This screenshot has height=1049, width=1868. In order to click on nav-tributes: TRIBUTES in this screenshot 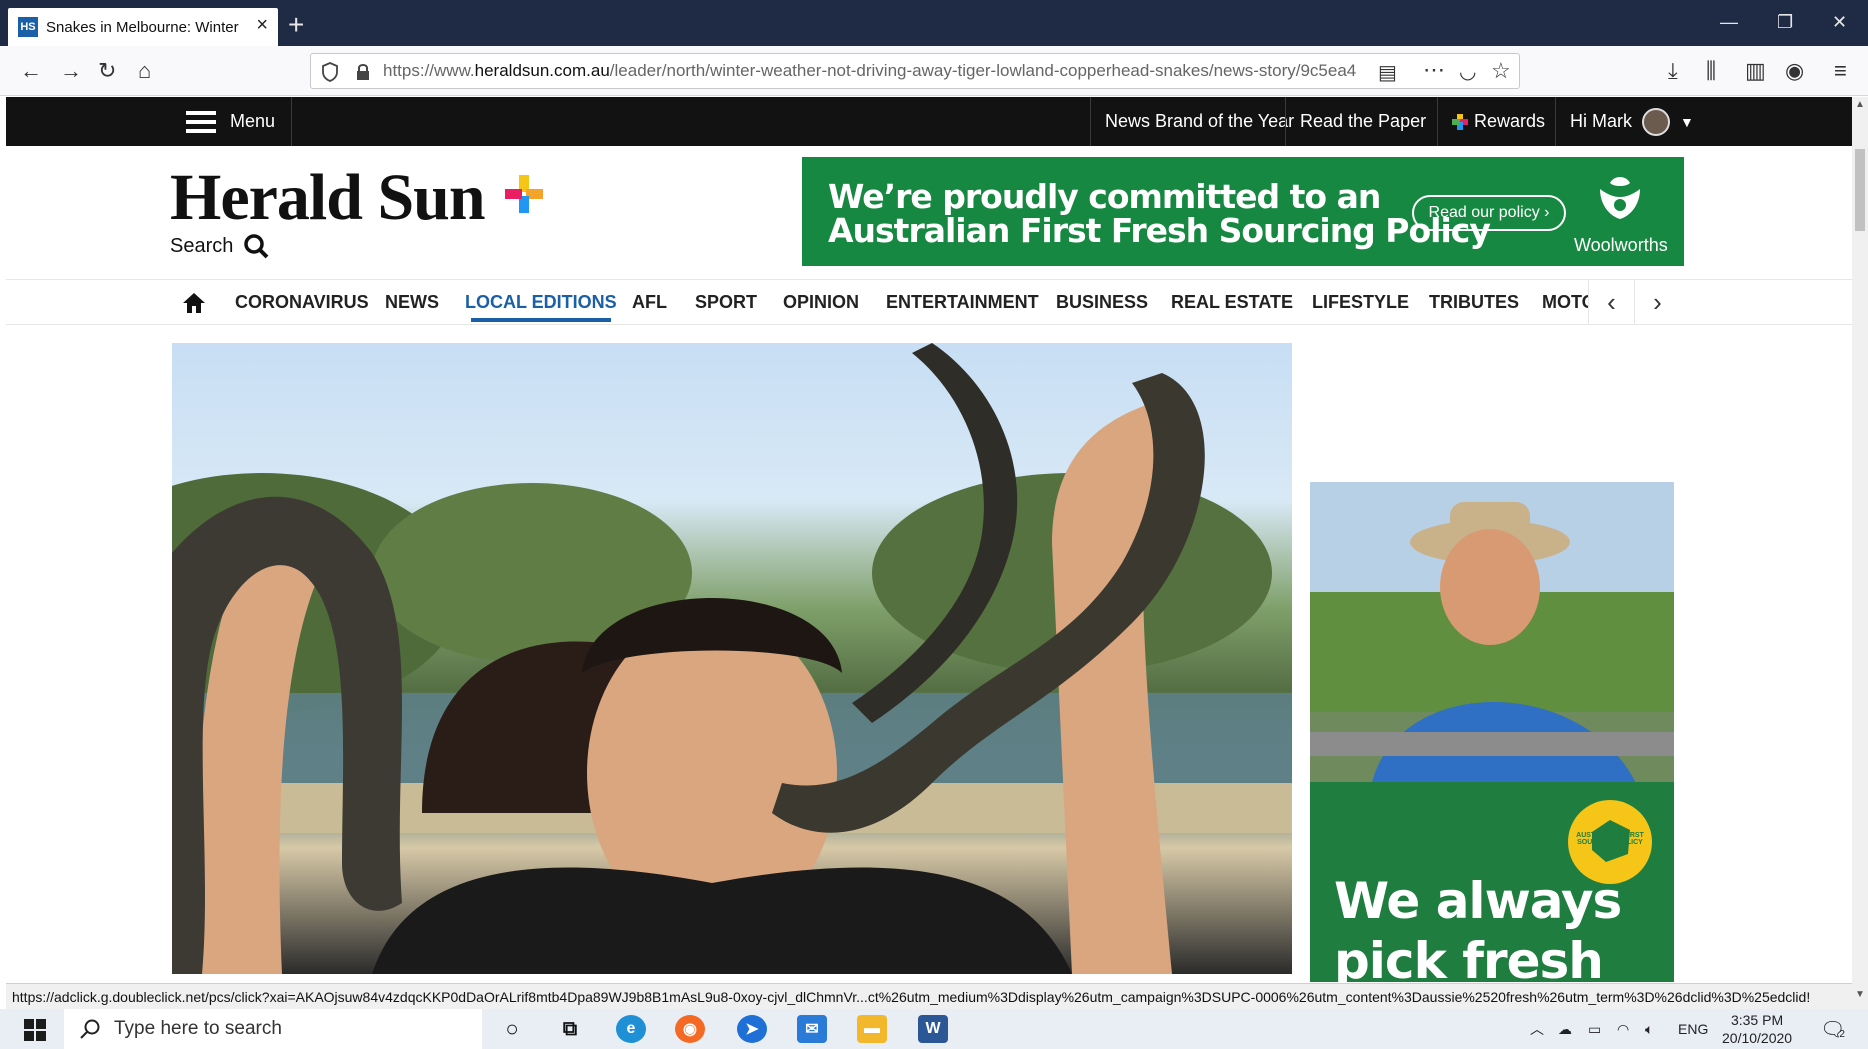, I will do `click(1474, 302)`.